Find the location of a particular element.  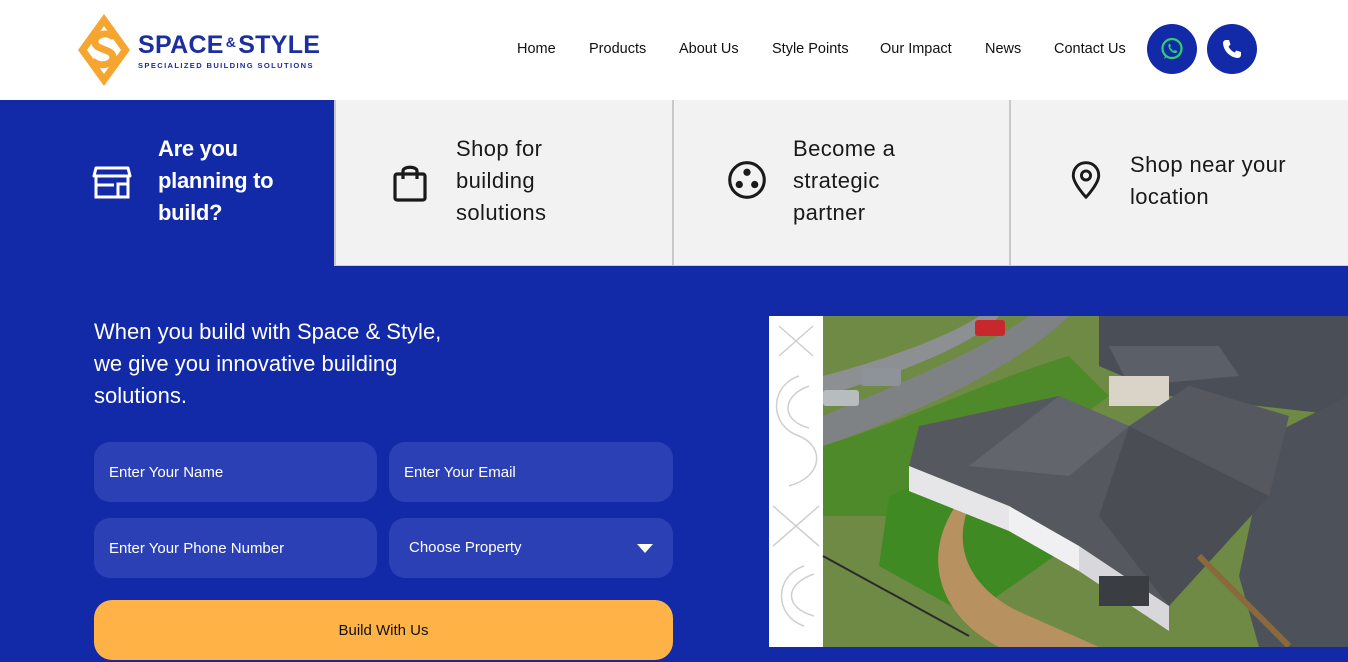

phone-icon is located at coordinates (1232, 49).